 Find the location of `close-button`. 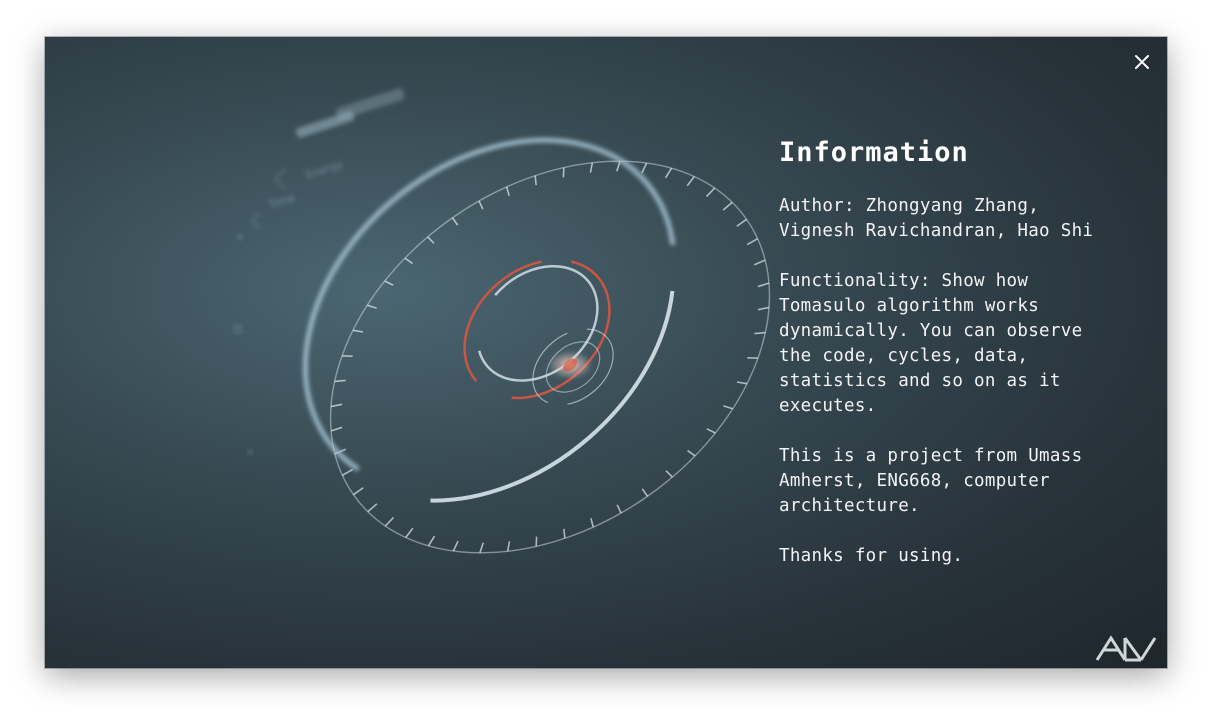

close-button is located at coordinates (1142, 62).